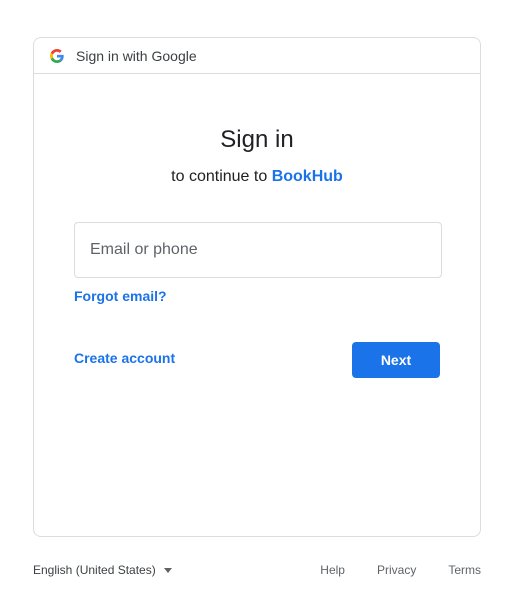 The image size is (510, 615). Describe the element at coordinates (120, 296) in the screenshot. I see `forgot-email-link: Forgot email?` at that location.